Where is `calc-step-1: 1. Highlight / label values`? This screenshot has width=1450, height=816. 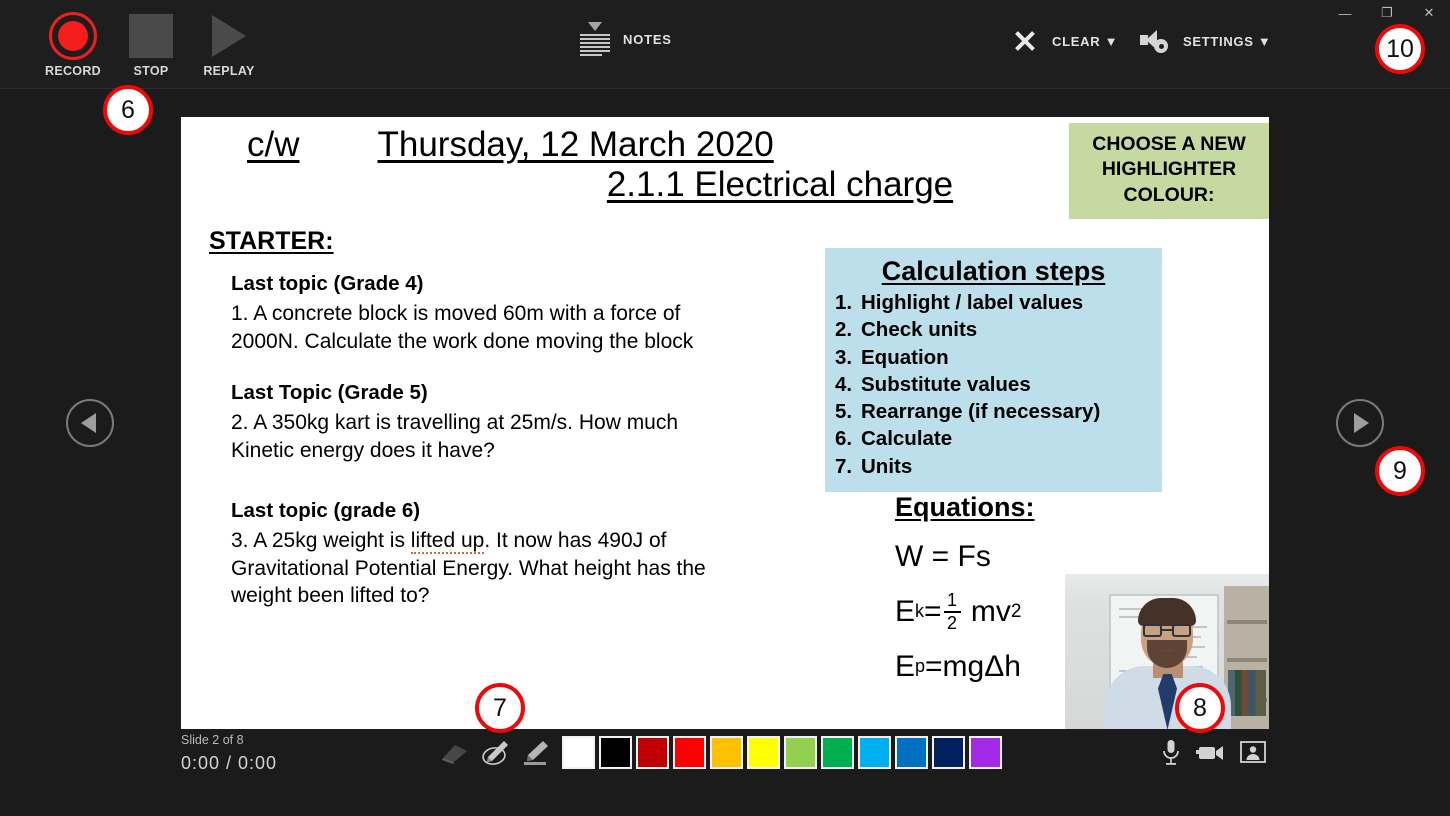
calc-step-1: 1. Highlight / label values is located at coordinates (959, 302).